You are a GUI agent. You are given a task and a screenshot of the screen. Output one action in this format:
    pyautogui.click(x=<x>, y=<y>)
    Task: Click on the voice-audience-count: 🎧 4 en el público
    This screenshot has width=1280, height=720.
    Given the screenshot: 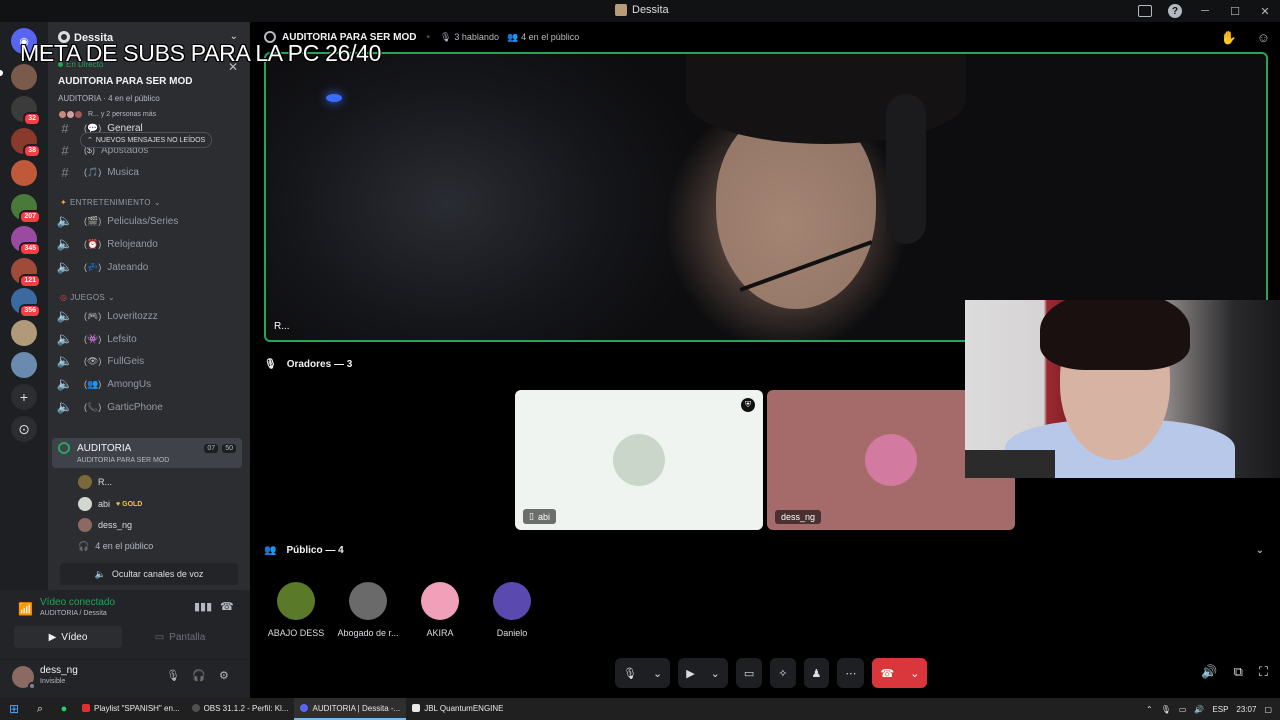 What is the action you would take?
    pyautogui.click(x=115, y=546)
    